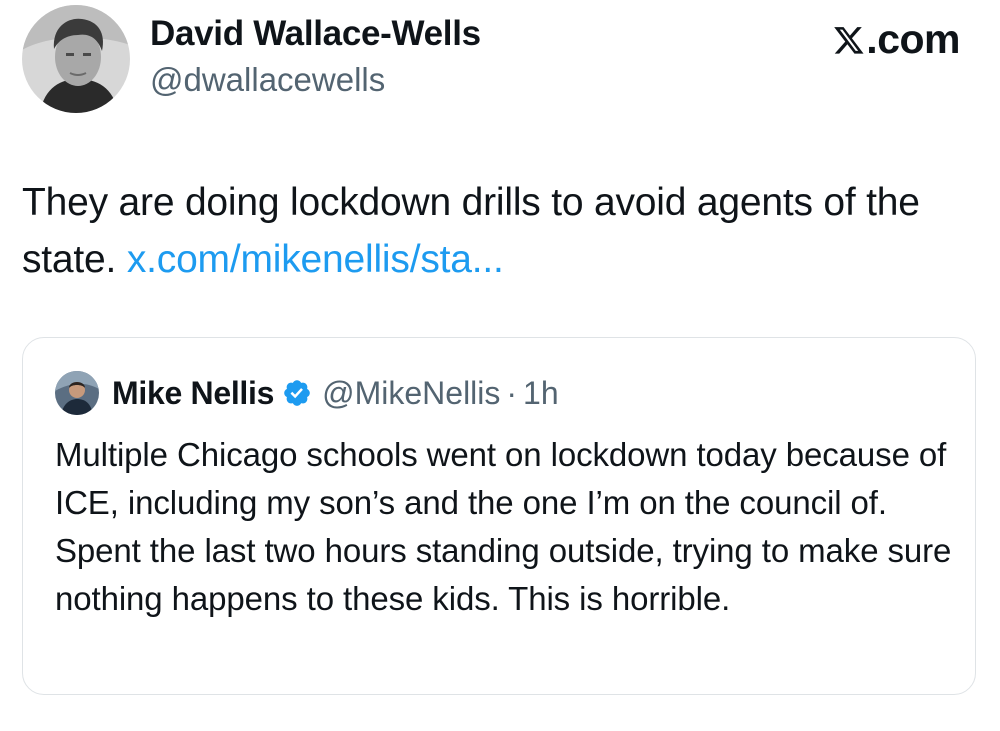  Describe the element at coordinates (77, 393) in the screenshot. I see `quoted-author-avatar` at that location.